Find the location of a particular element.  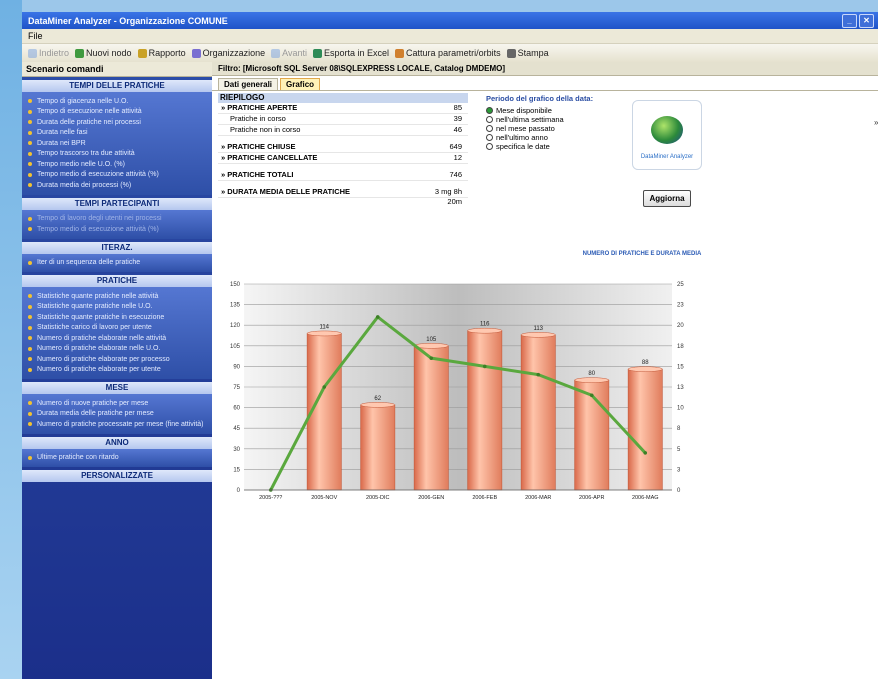

sidebar-title: Scenario comandi is located at coordinates (117, 69).